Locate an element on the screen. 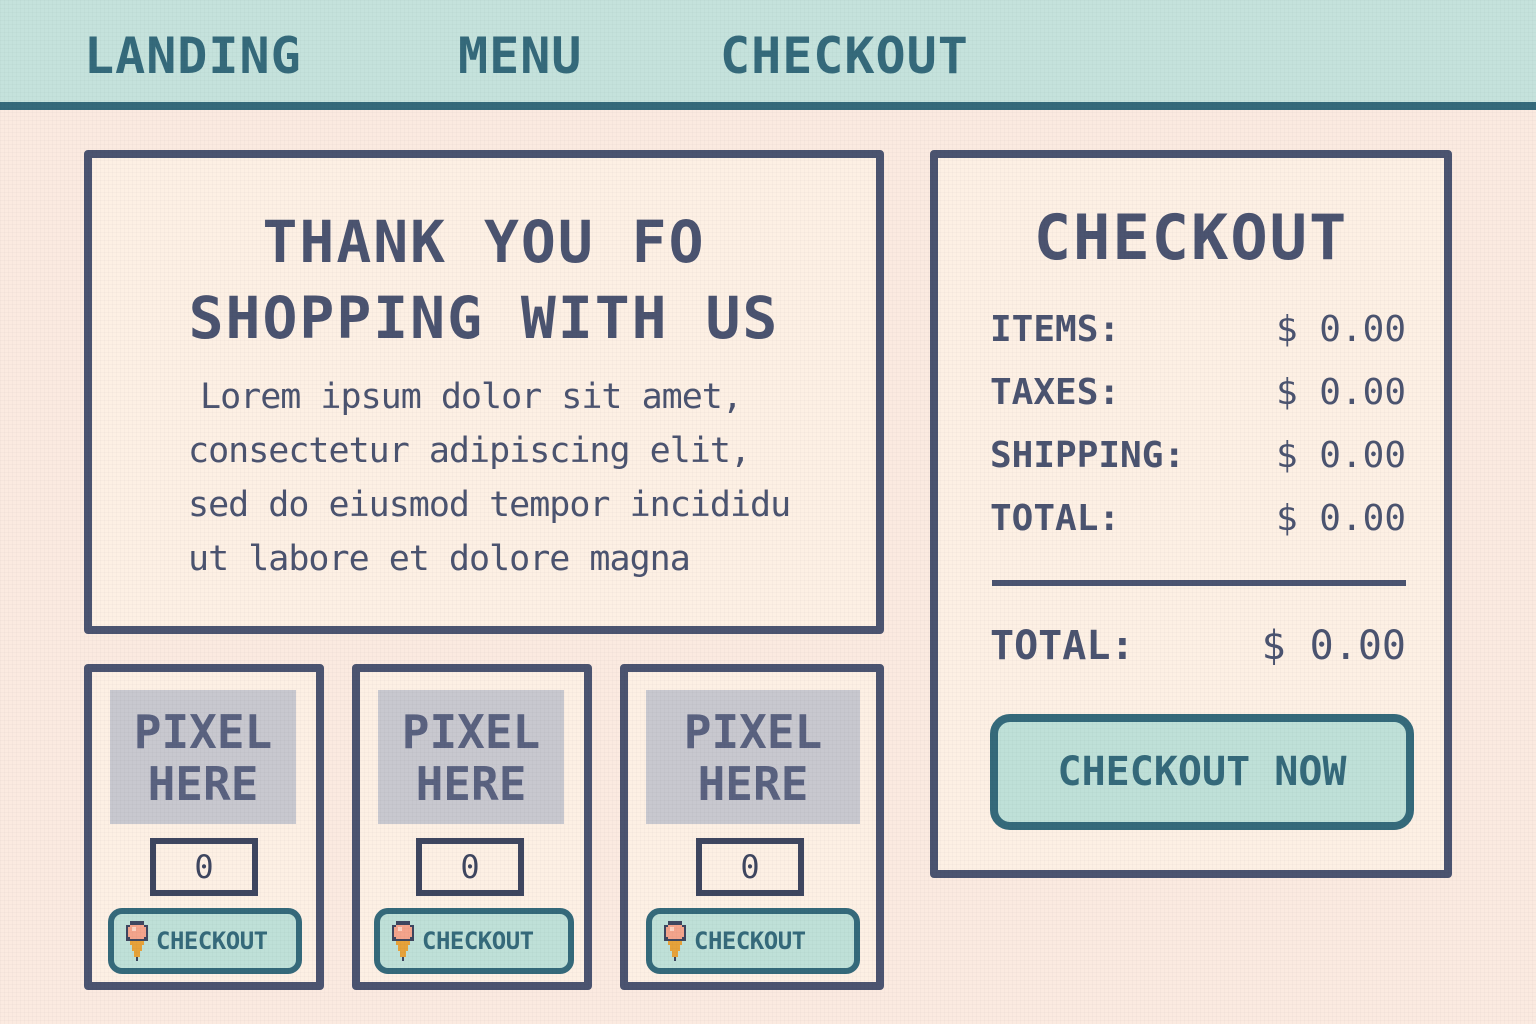 This screenshot has height=1024, width=1536. nav-link-menu: MENU is located at coordinates (520, 56).